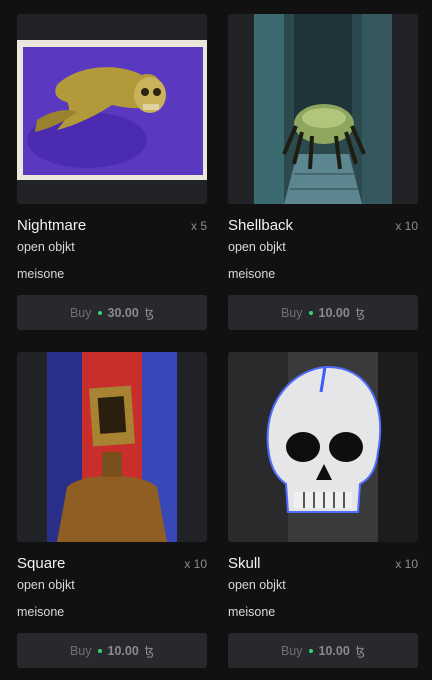 This screenshot has height=680, width=432. I want to click on objkt-title: Nightmare, so click(52, 225).